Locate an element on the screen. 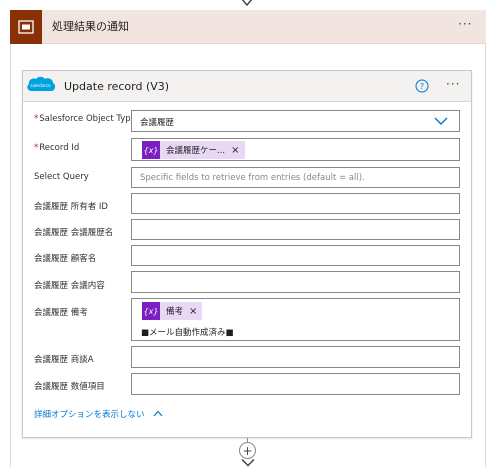 This screenshot has width=490, height=467. notes-label: 会議履歴 備考 is located at coordinates (61, 313).